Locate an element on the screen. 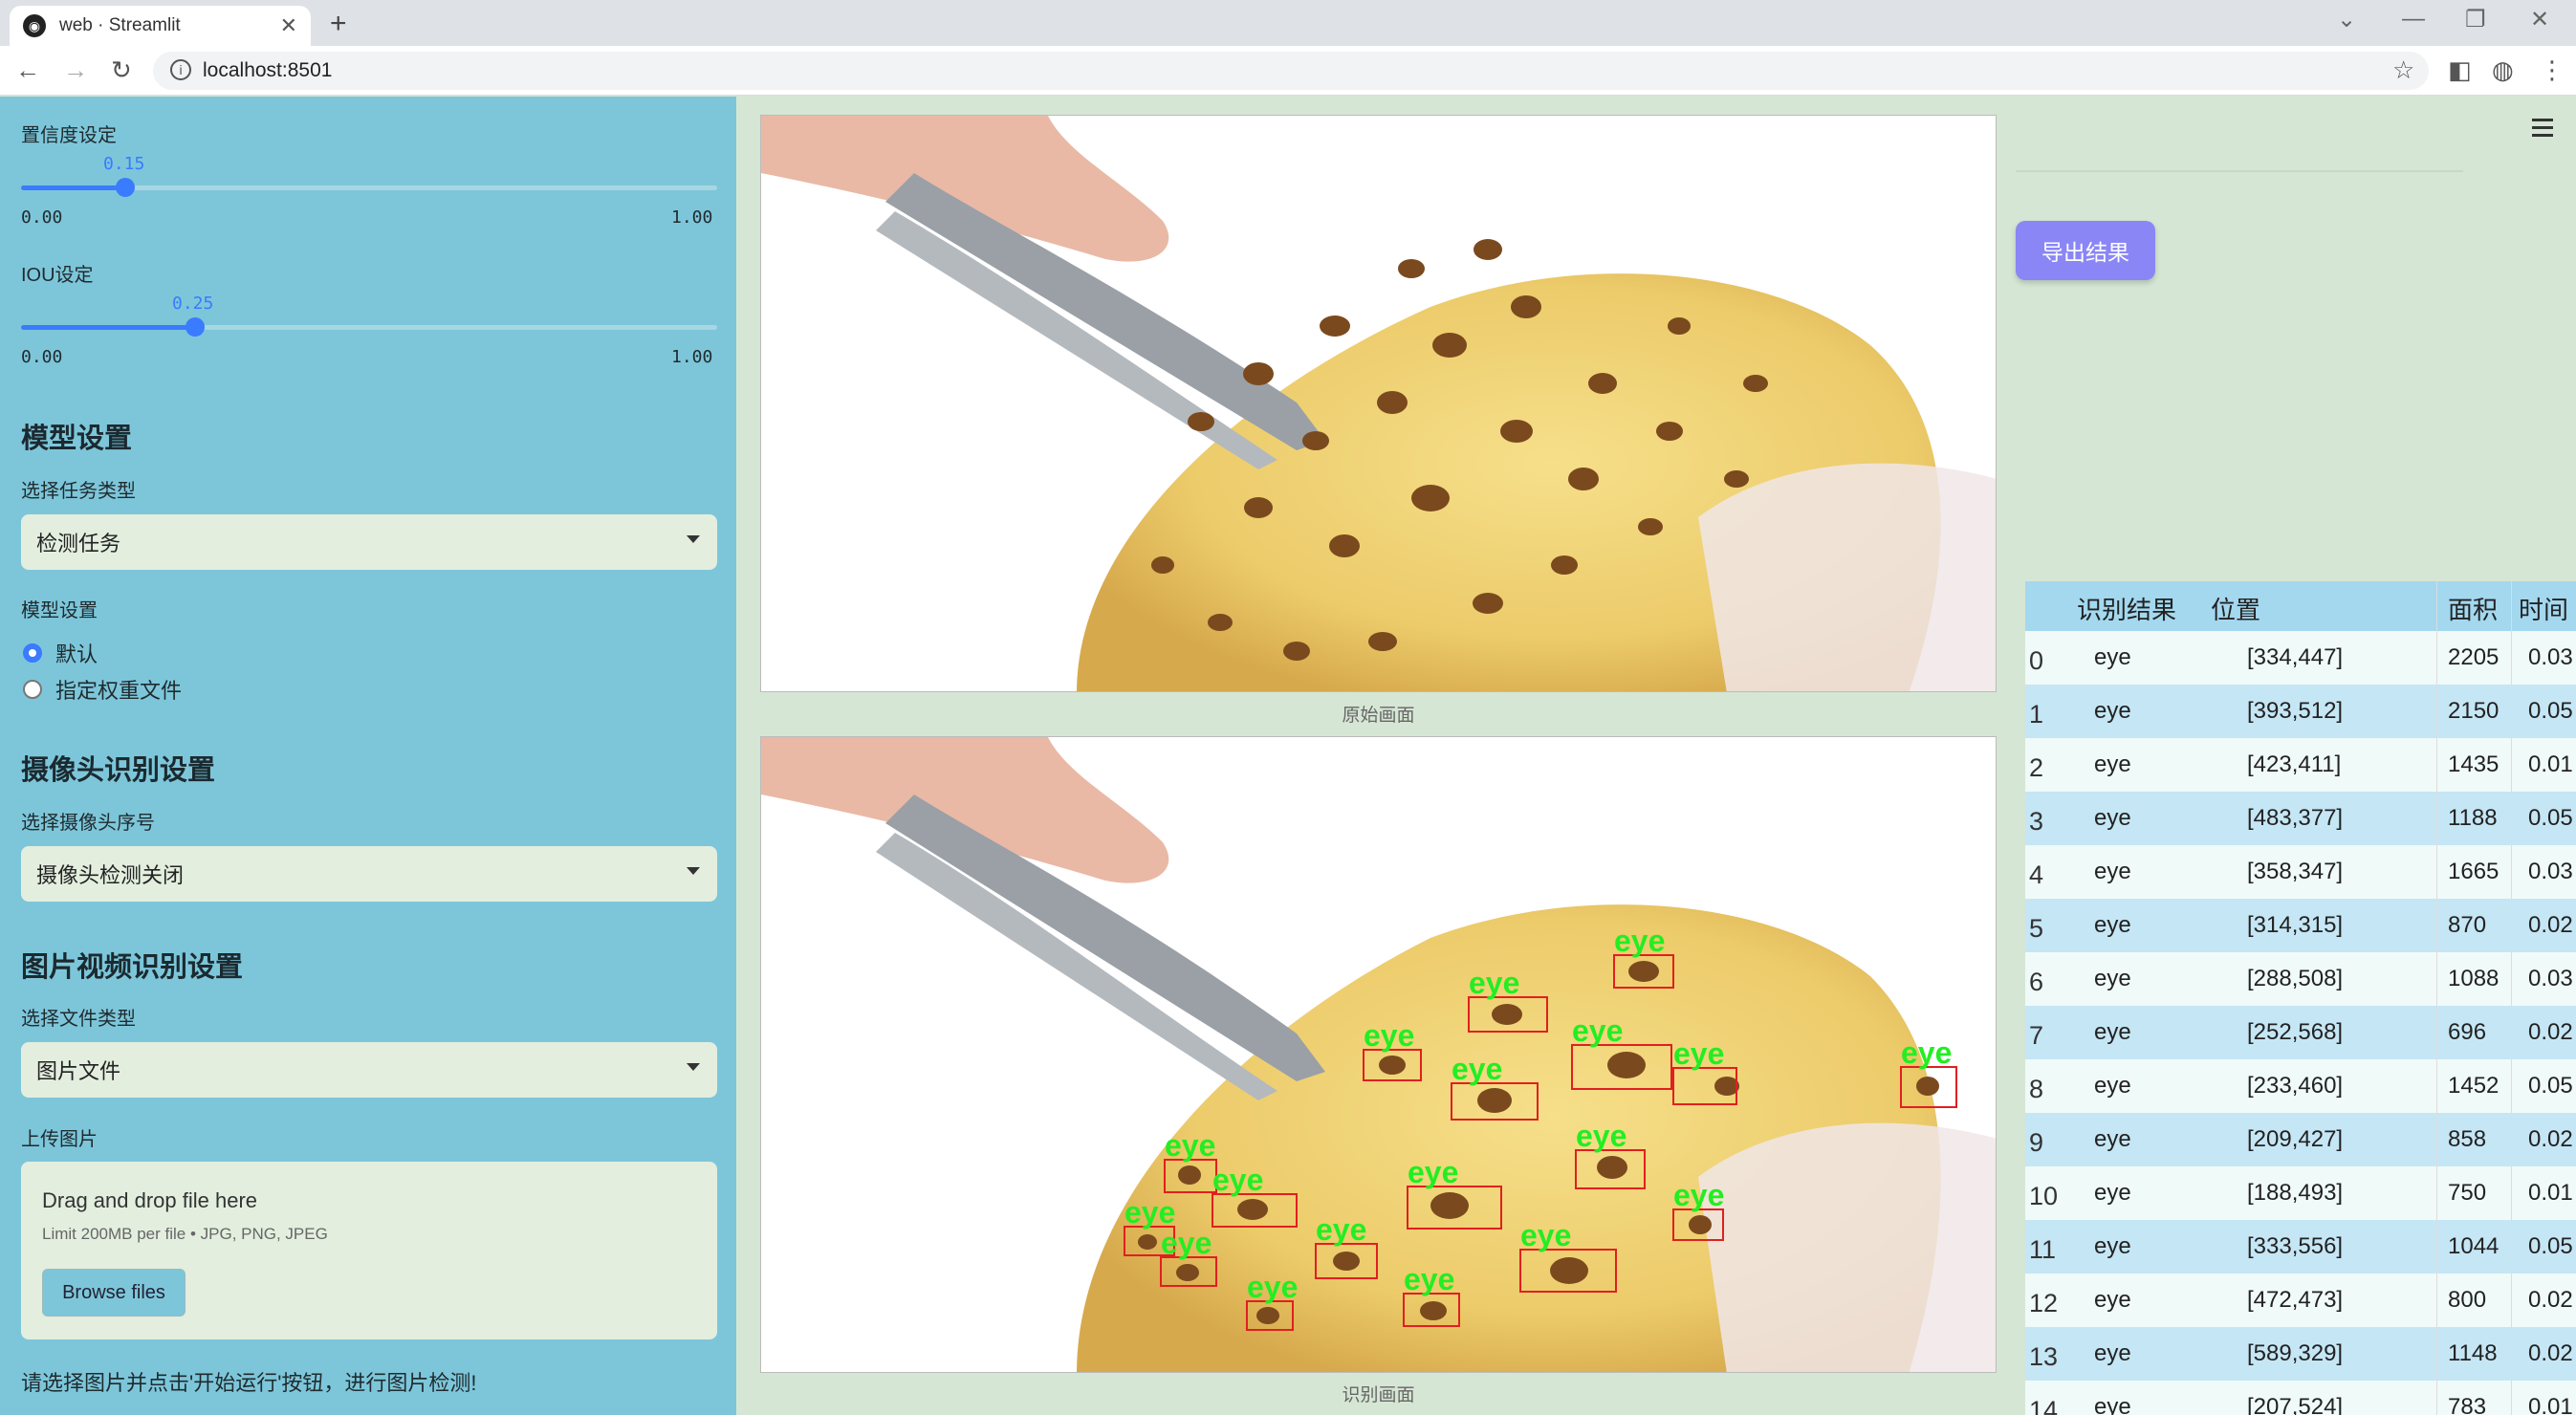 The height and width of the screenshot is (1415, 2576). browser-menu-icon: ⋮ is located at coordinates (2552, 70).